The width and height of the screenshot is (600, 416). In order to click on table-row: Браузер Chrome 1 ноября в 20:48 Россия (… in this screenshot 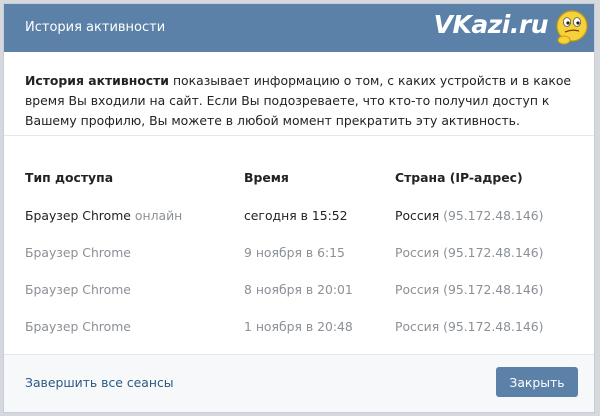, I will do `click(299, 337)`.